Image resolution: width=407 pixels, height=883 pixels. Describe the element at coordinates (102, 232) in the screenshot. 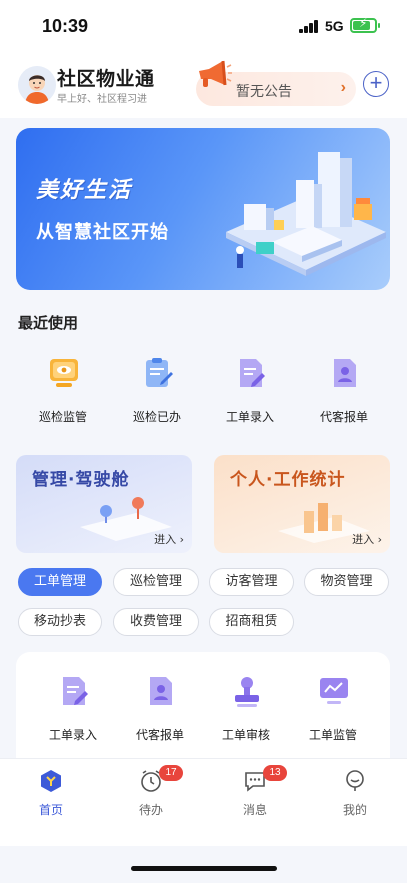

I see `banner-subtitle: 从智慧社区开始` at that location.